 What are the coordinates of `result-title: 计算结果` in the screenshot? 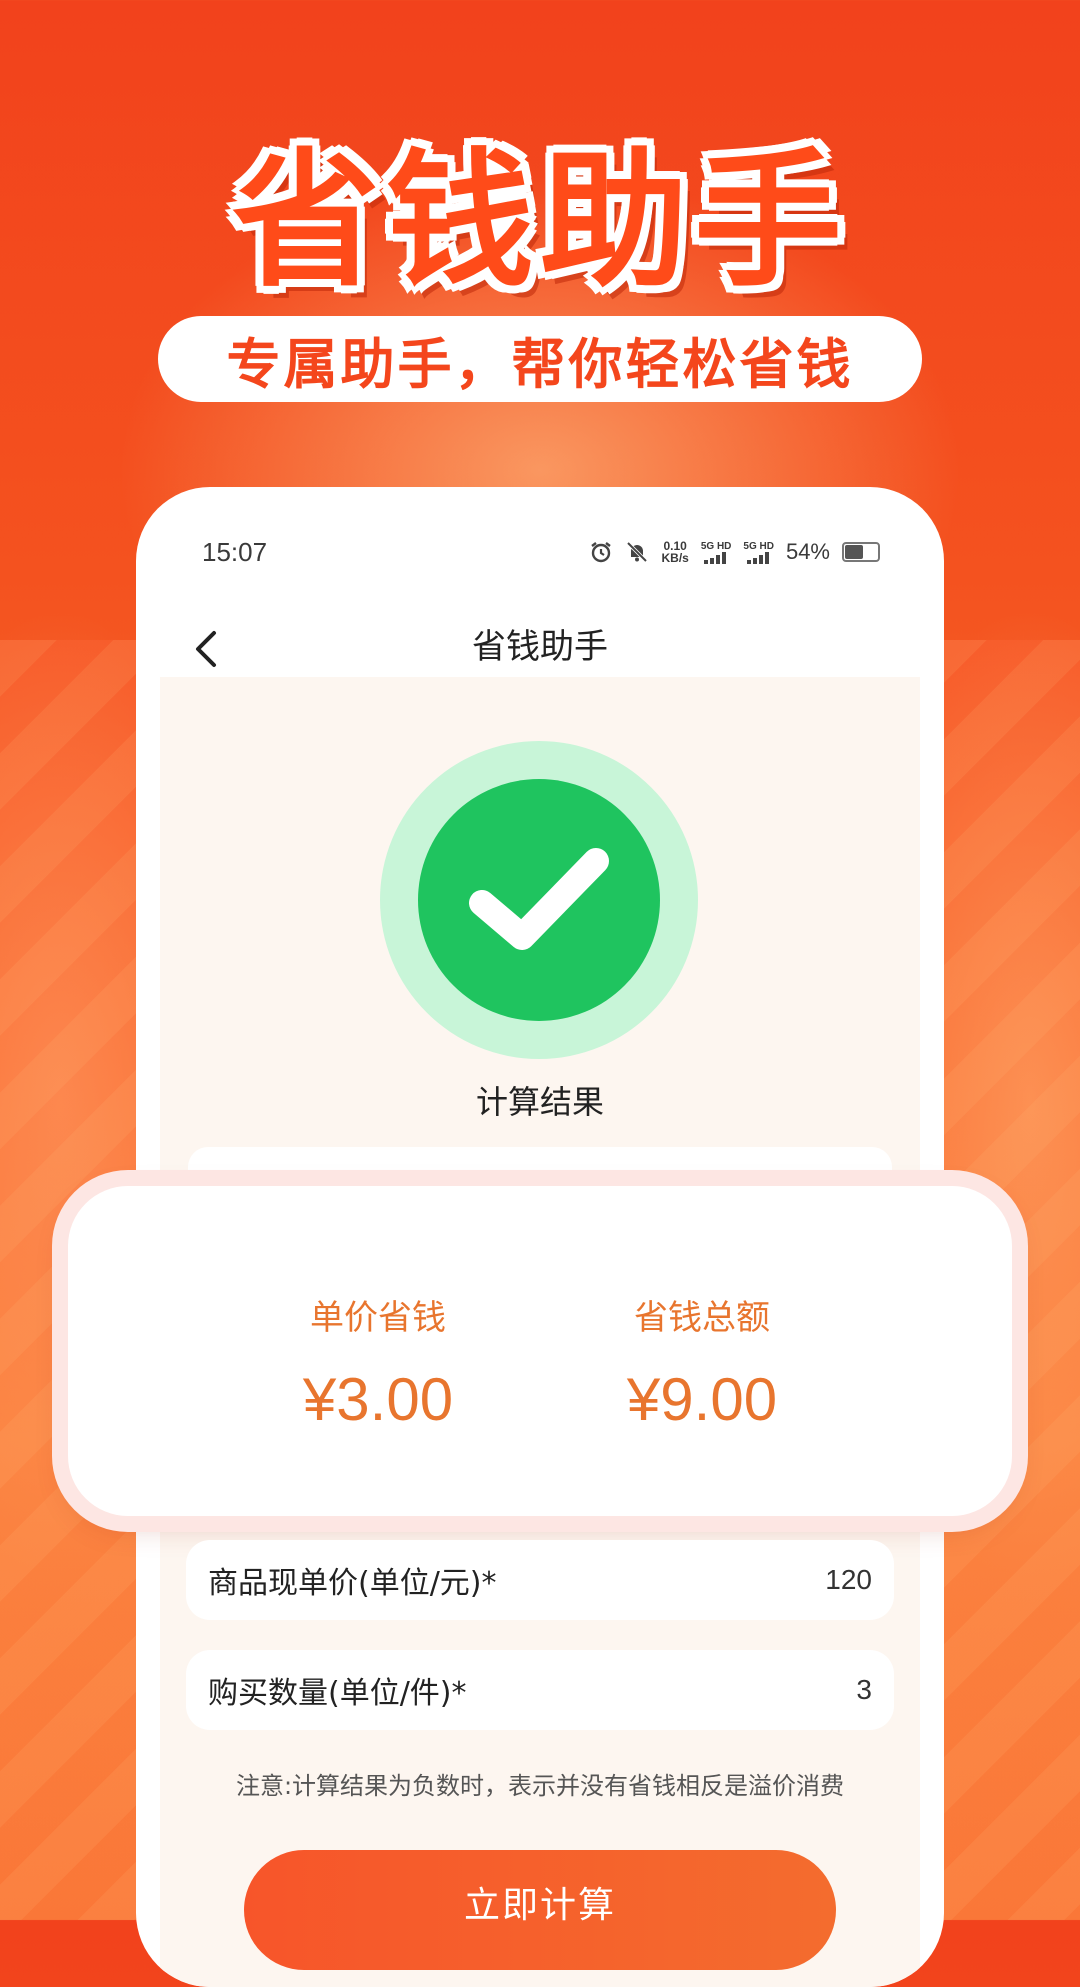 It's located at (539, 1102).